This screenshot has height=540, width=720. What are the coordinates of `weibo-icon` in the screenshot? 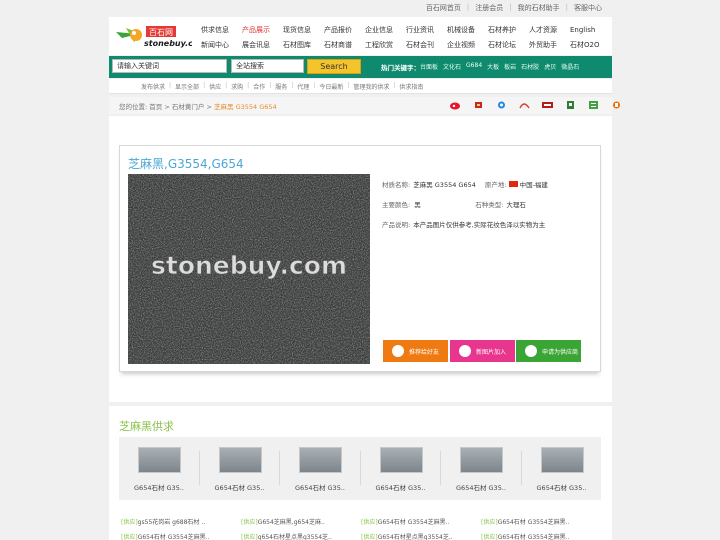 It's located at (455, 105).